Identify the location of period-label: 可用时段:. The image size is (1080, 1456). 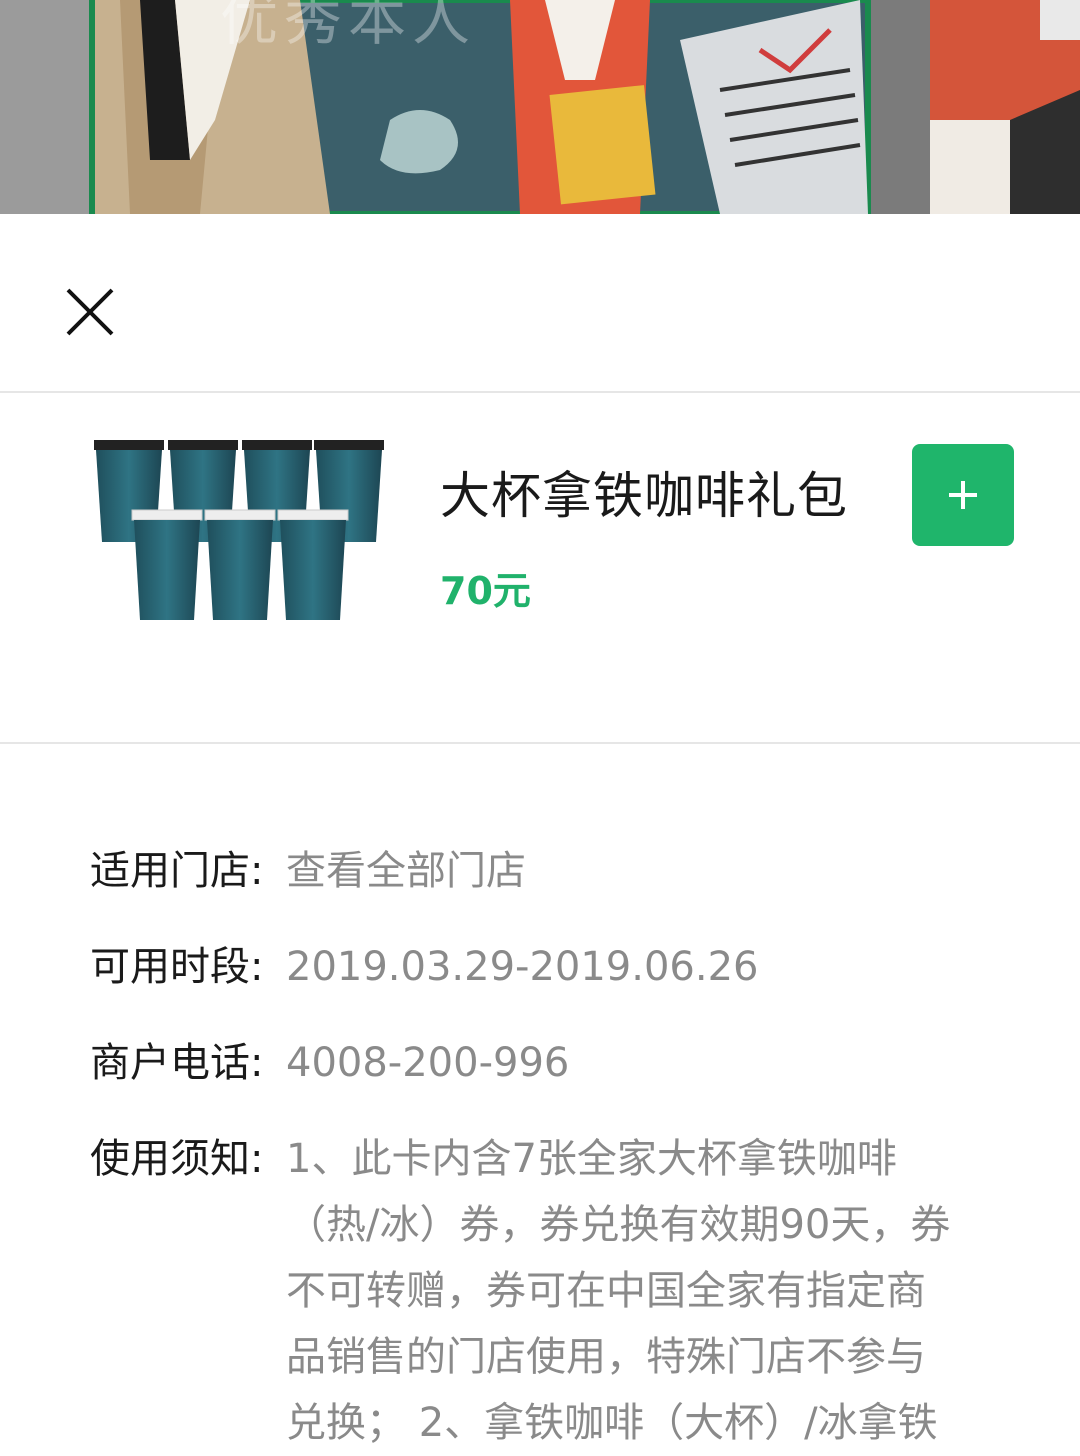
(177, 967).